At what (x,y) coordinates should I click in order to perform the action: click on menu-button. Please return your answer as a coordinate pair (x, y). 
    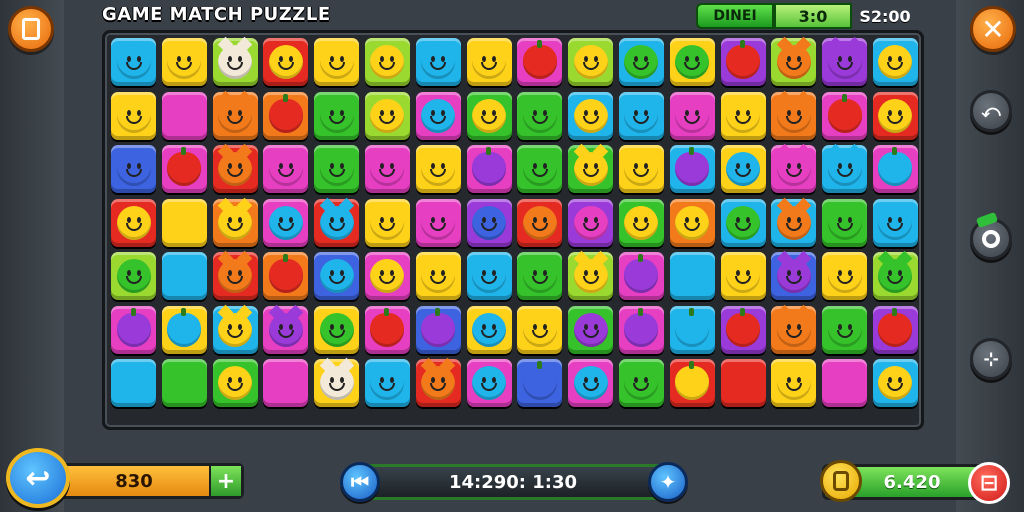
    Looking at the image, I should click on (31, 29).